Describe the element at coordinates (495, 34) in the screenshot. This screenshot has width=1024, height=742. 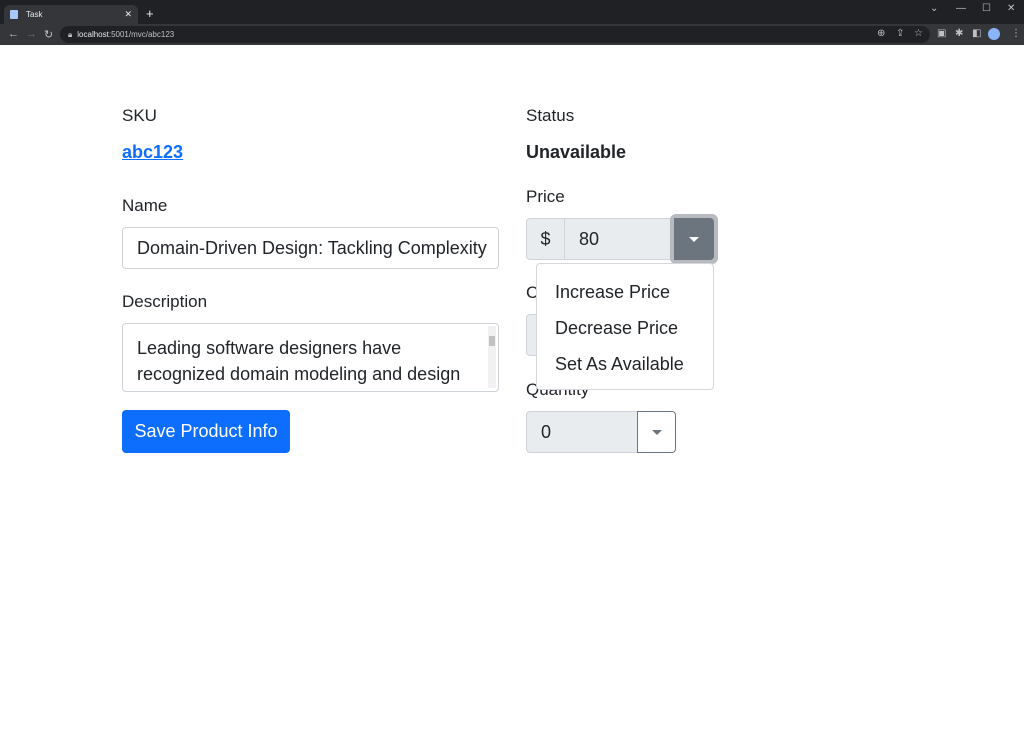
I see `url-input: 🔒︎ localhost:5001/mvc/abc123` at that location.